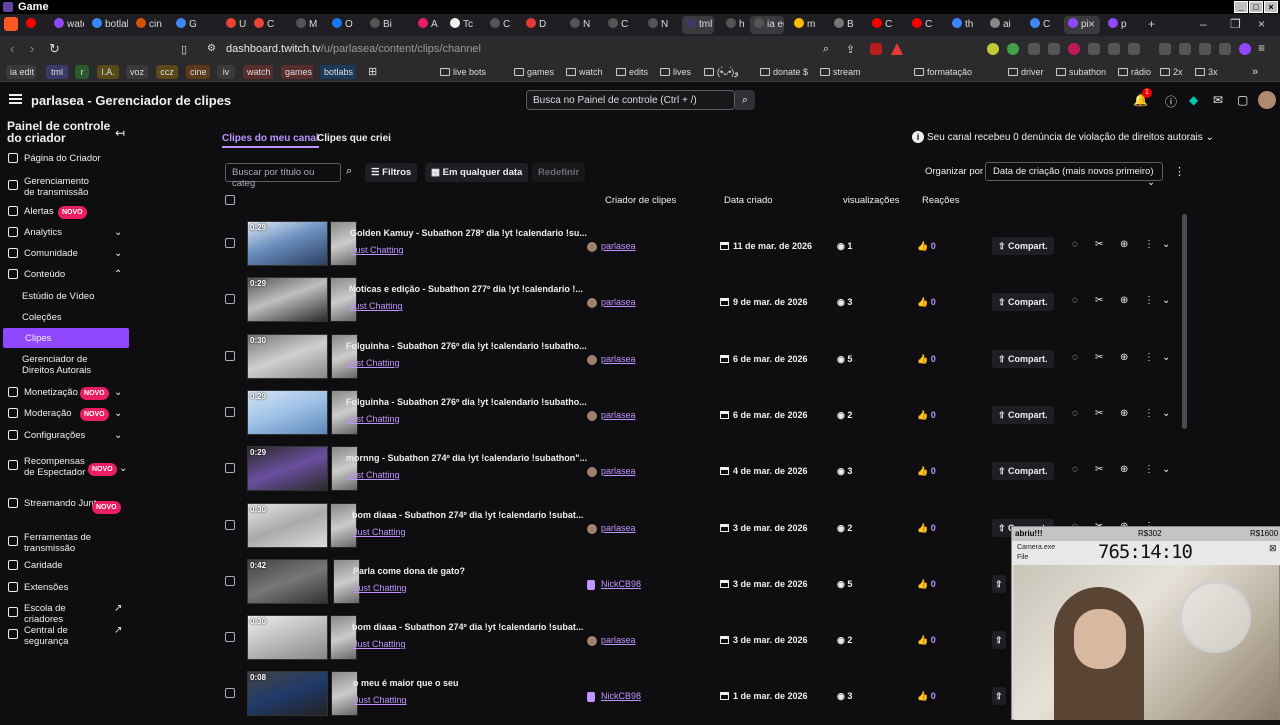 This screenshot has width=1280, height=725. What do you see at coordinates (66, 188) in the screenshot?
I see `sidebar-item-2: Gerenciamento de transmissão` at bounding box center [66, 188].